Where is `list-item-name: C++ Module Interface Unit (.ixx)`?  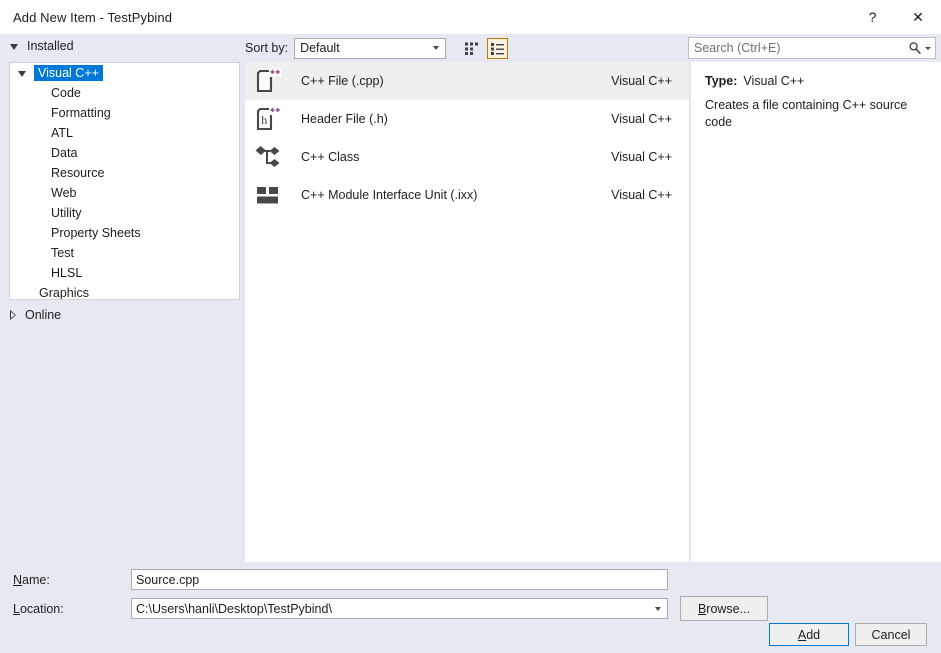
list-item-name: C++ Module Interface Unit (.ixx) is located at coordinates (389, 195).